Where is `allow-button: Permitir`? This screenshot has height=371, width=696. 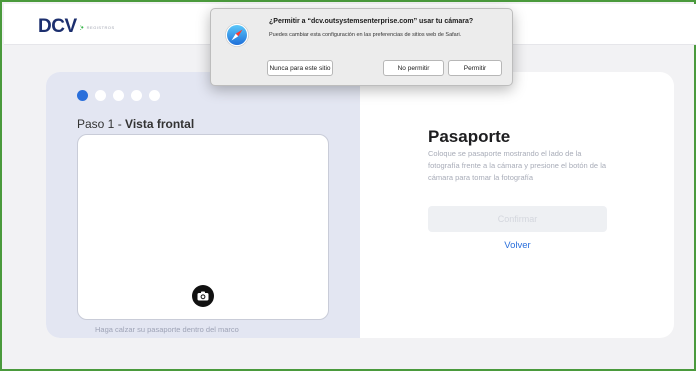 allow-button: Permitir is located at coordinates (475, 68).